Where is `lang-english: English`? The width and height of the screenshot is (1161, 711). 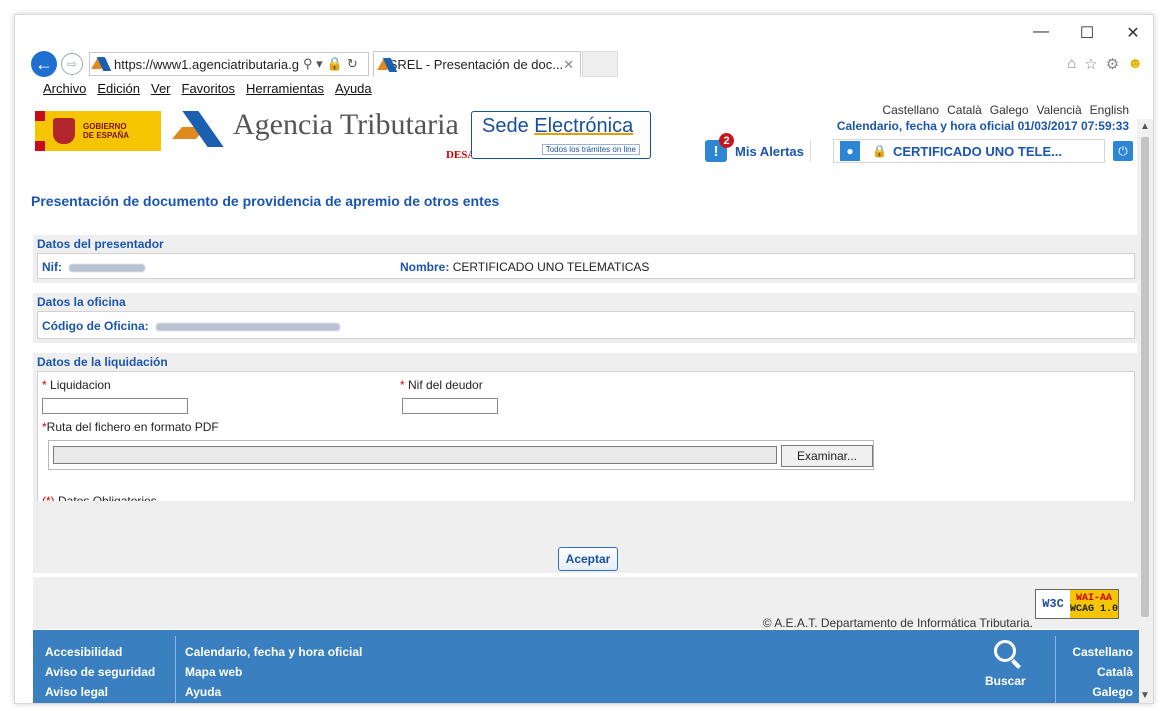 lang-english: English is located at coordinates (1109, 110).